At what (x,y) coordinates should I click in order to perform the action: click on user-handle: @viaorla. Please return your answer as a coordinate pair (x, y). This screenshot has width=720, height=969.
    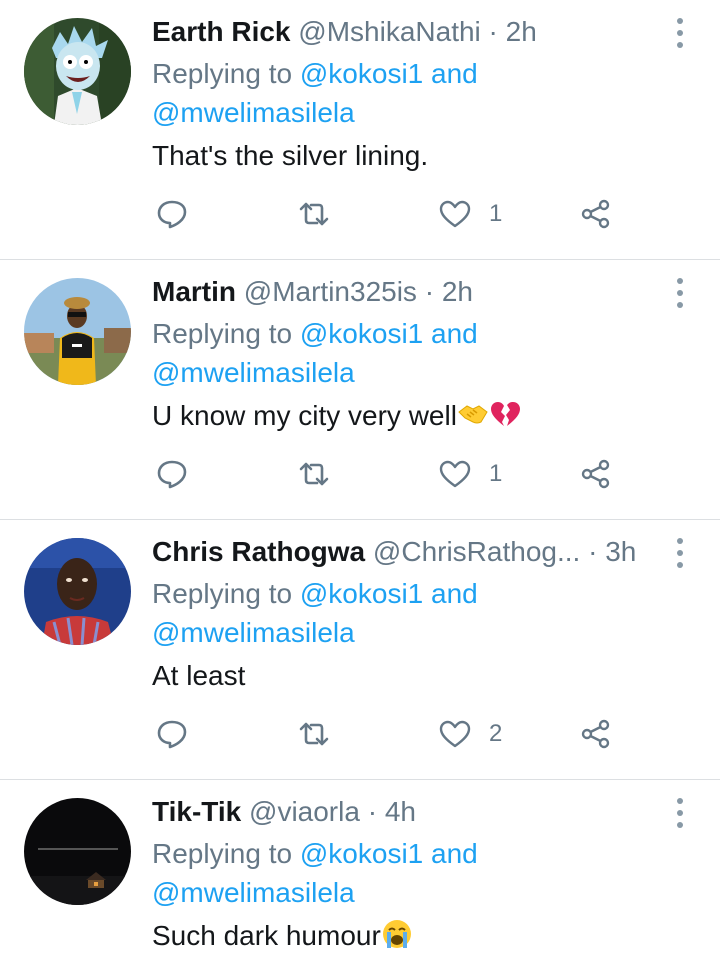
    Looking at the image, I should click on (304, 811).